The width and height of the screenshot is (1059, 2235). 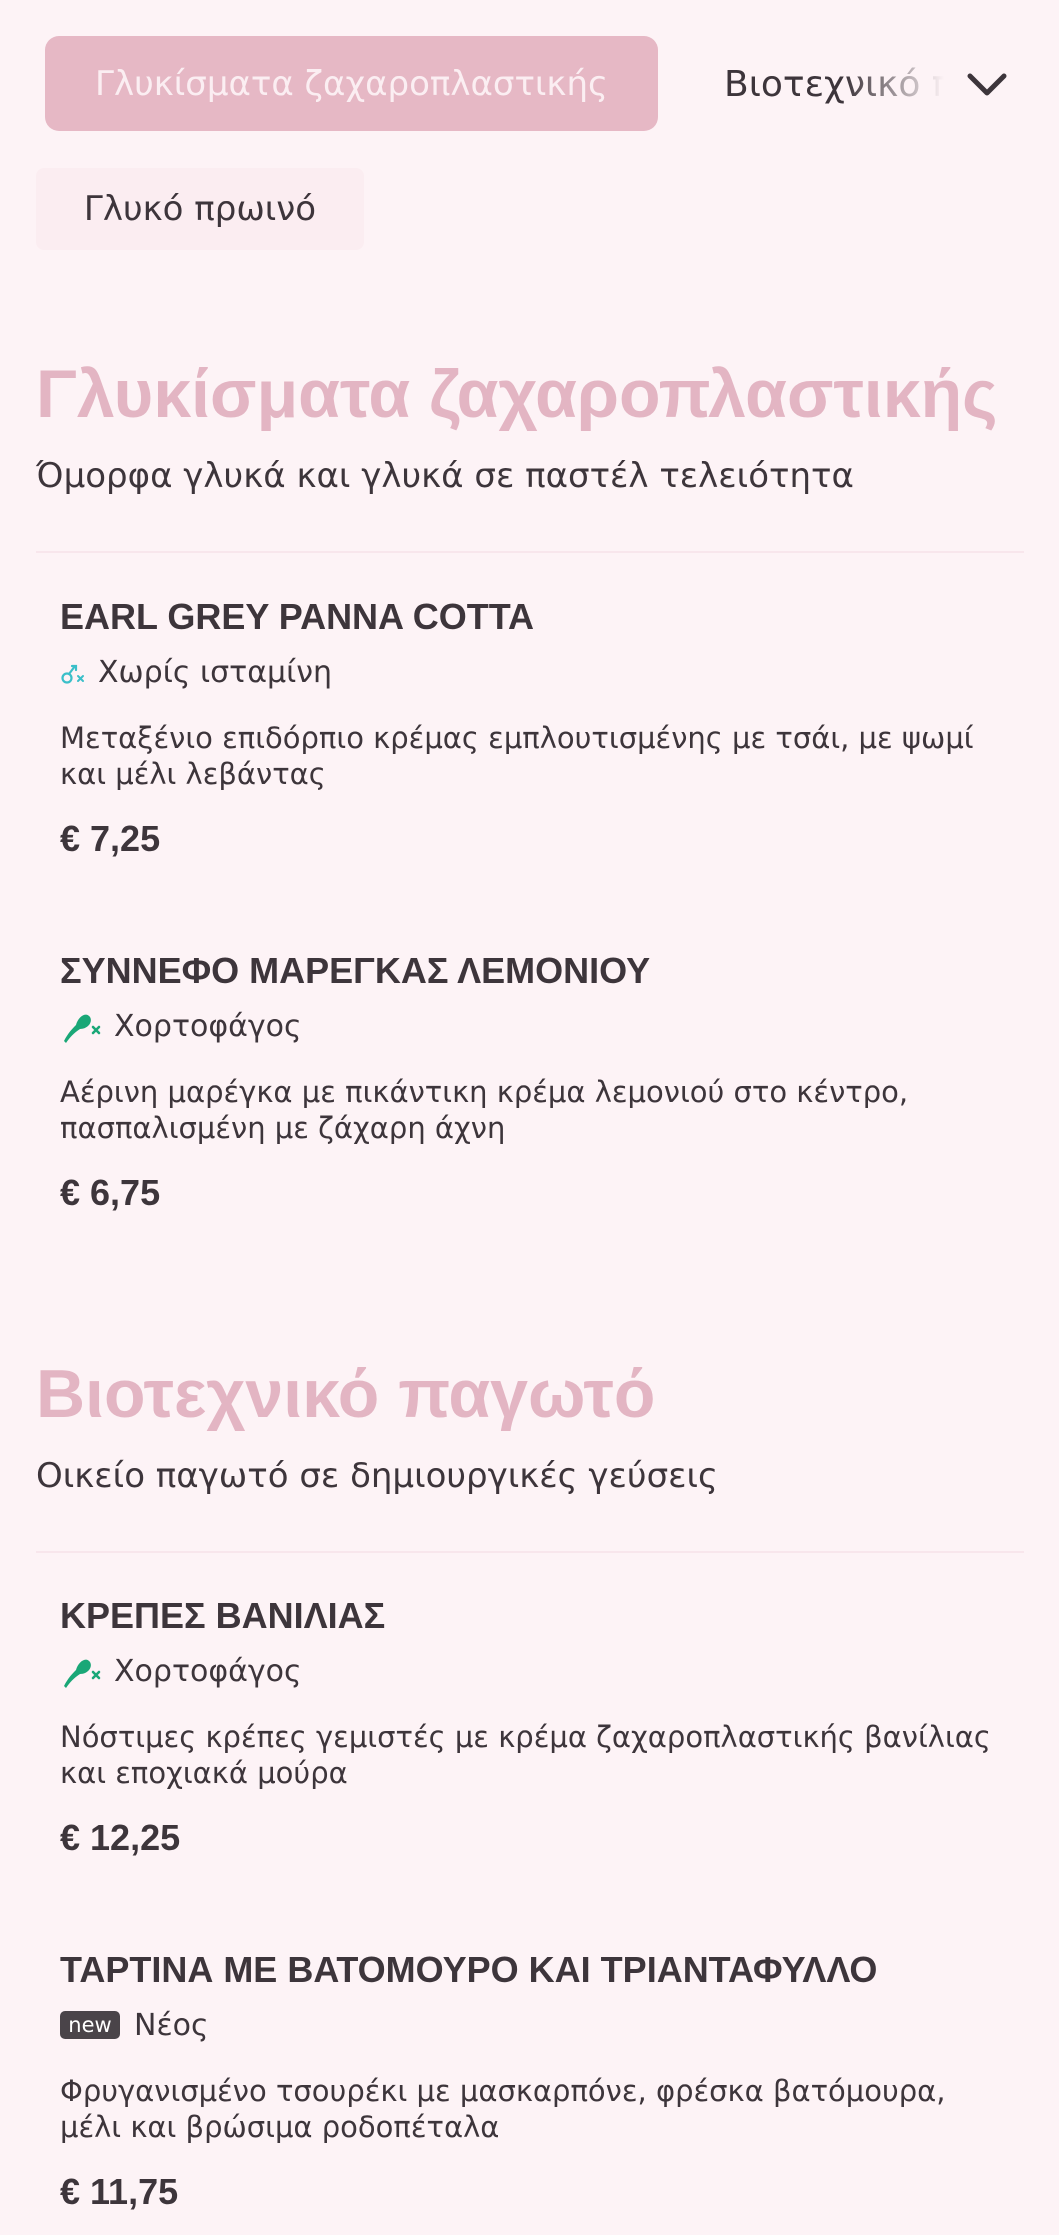 What do you see at coordinates (223, 1615) in the screenshot?
I see `menu-item-name: ΚΡΕΠΕΣ ΒΑΝΙΛΙΑΣ` at bounding box center [223, 1615].